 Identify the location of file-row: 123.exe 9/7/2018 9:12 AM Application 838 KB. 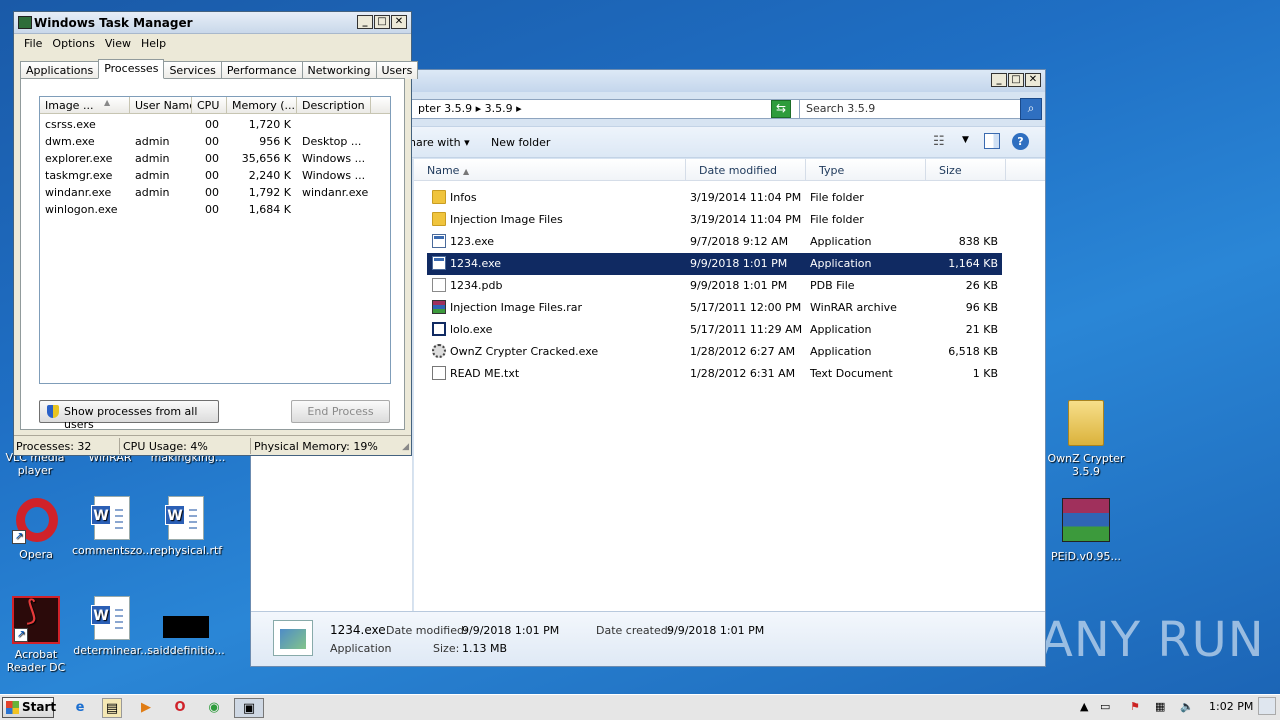
(714, 242).